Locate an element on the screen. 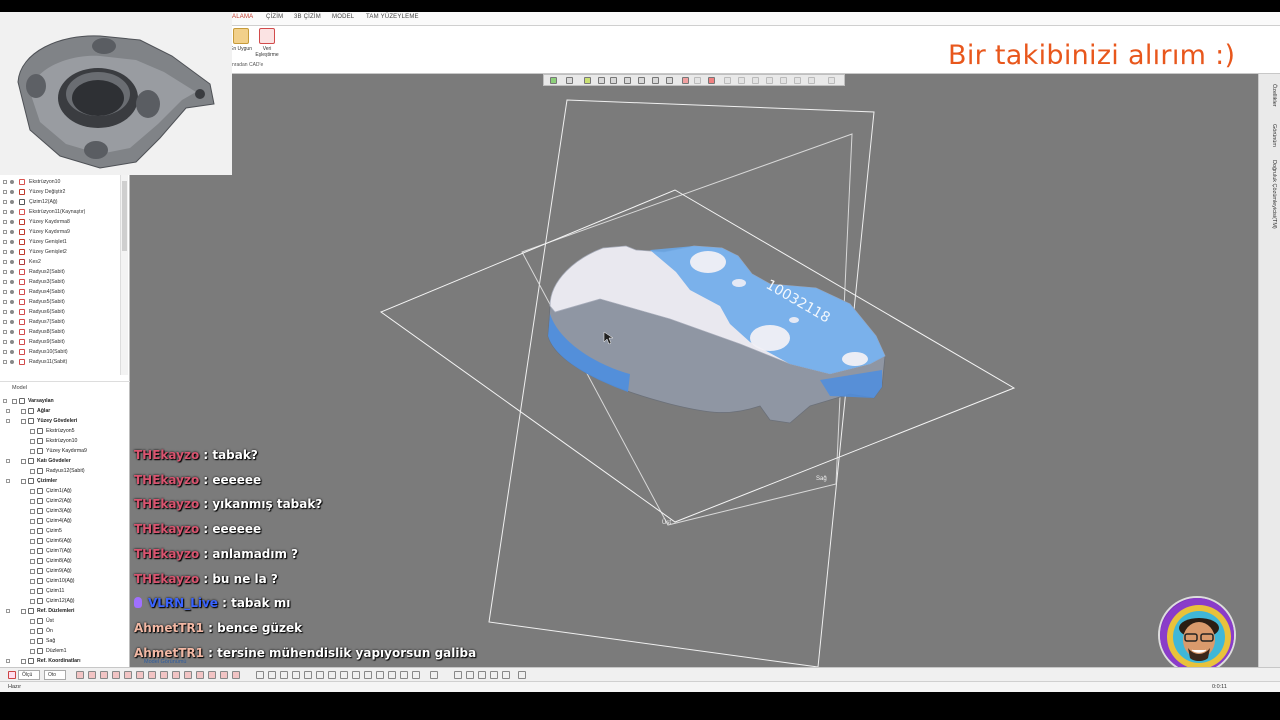  view-select-icon is located at coordinates (685, 80).